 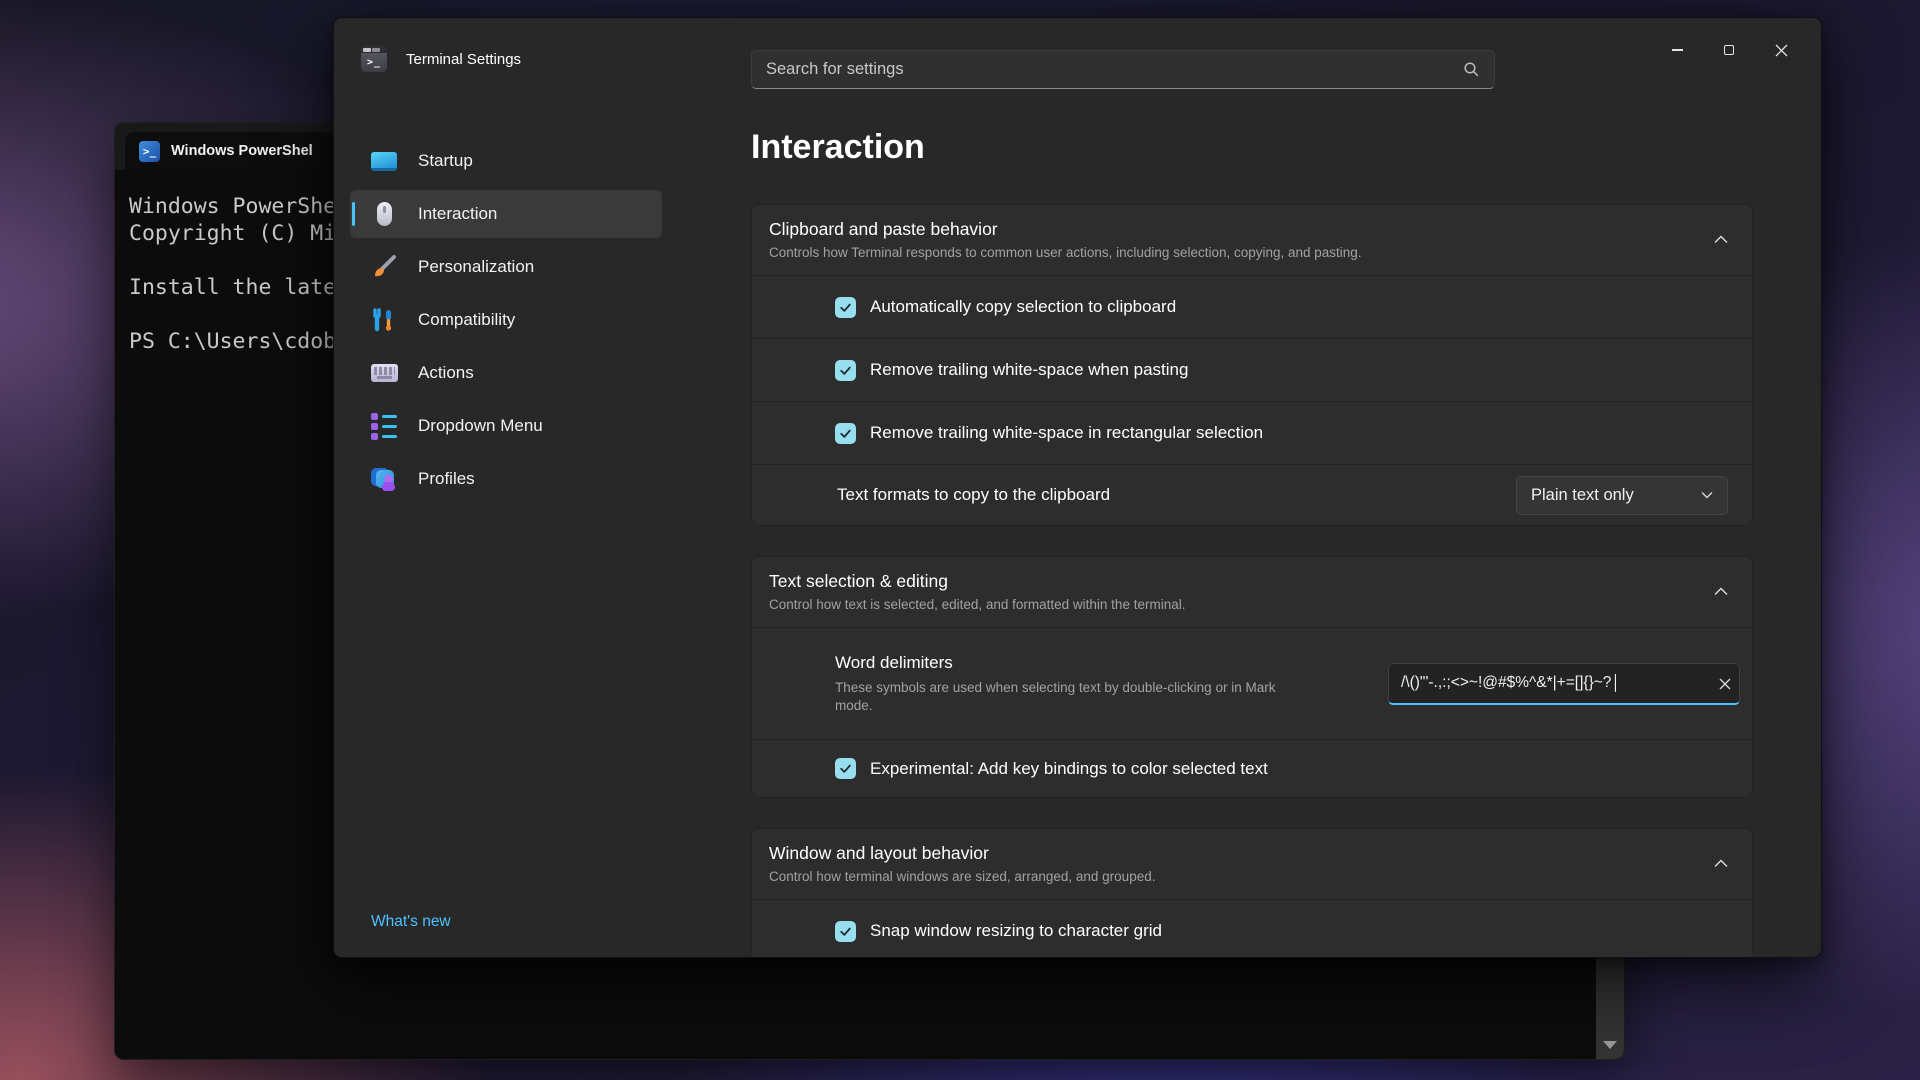 What do you see at coordinates (506, 373) in the screenshot?
I see `sidebar-item-actions: Actions` at bounding box center [506, 373].